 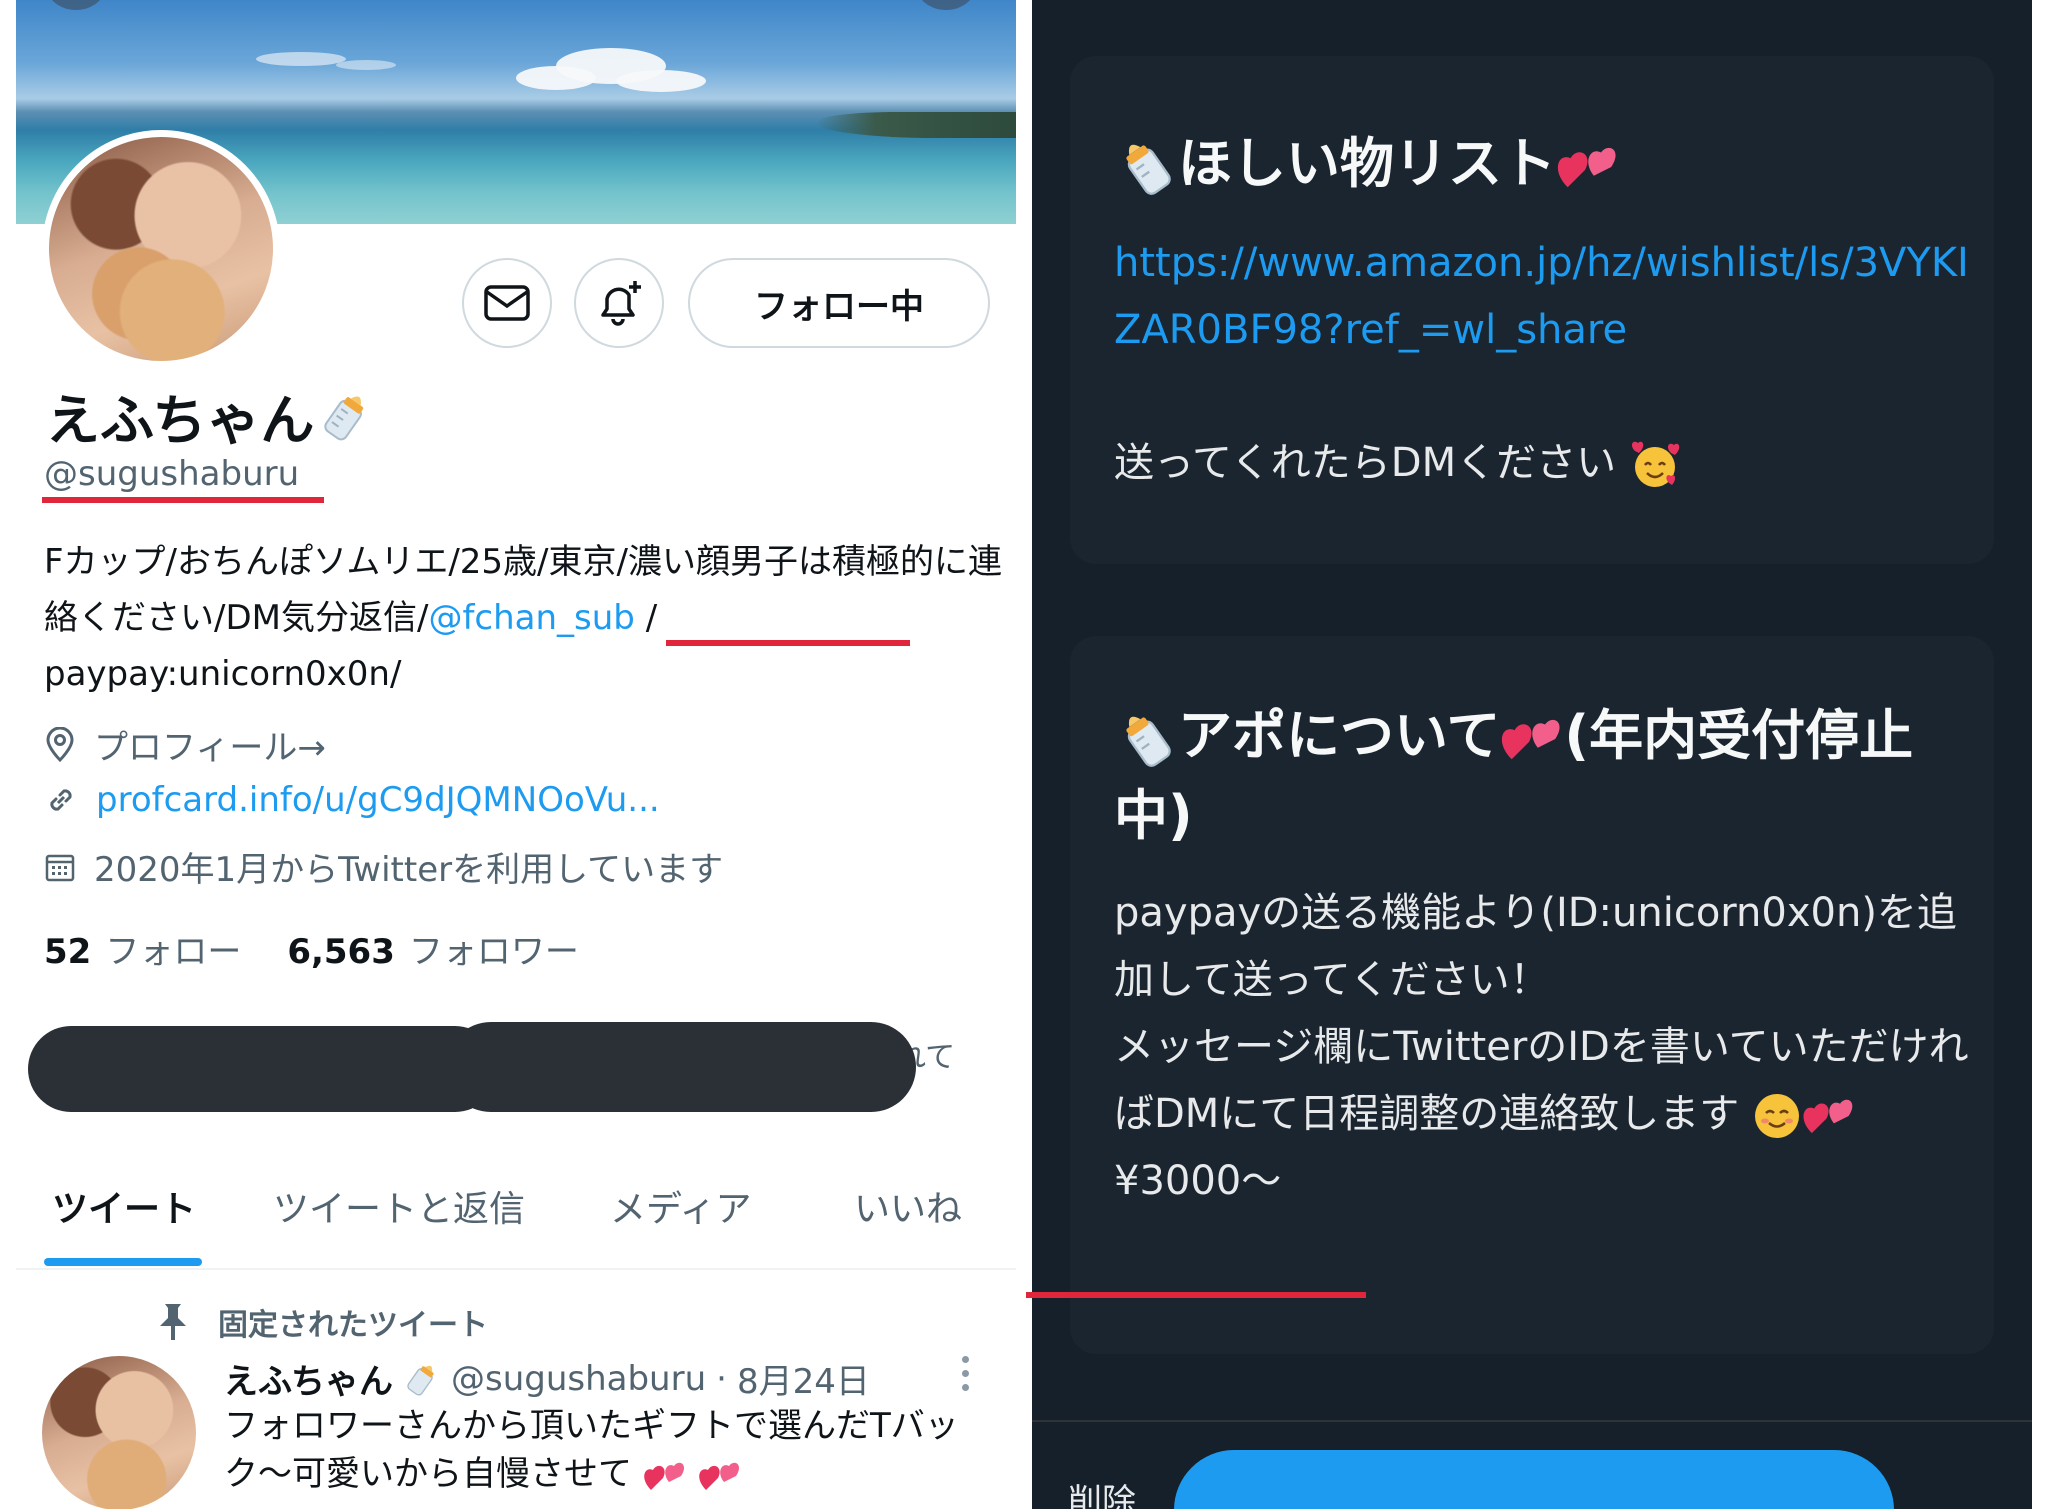 I want to click on profile-avatar, so click(x=161, y=249).